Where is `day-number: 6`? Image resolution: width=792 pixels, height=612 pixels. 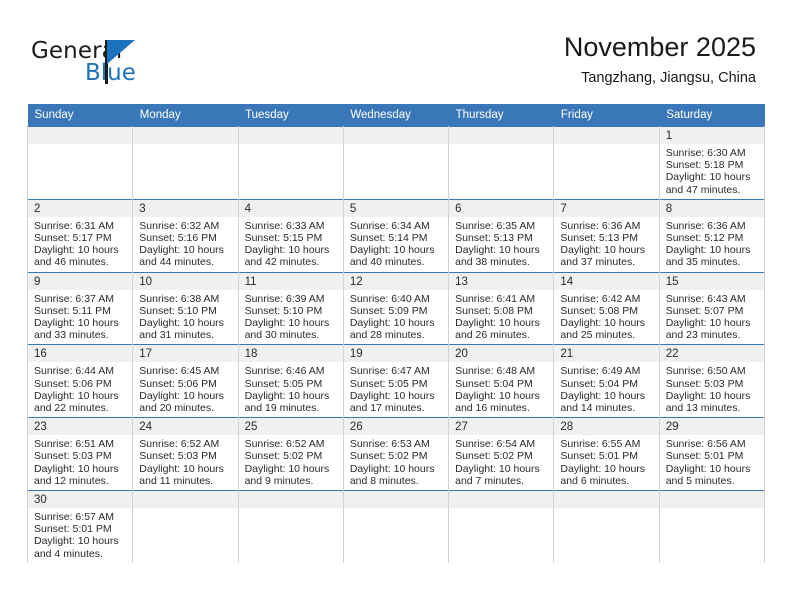
day-number: 6 is located at coordinates (501, 208).